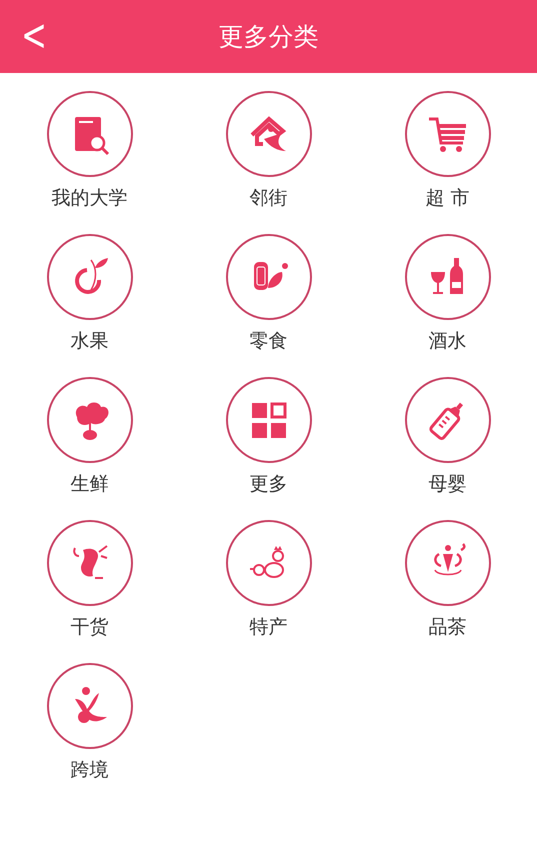 This screenshot has height=845, width=537. Describe the element at coordinates (269, 627) in the screenshot. I see `category-label: 特产` at that location.